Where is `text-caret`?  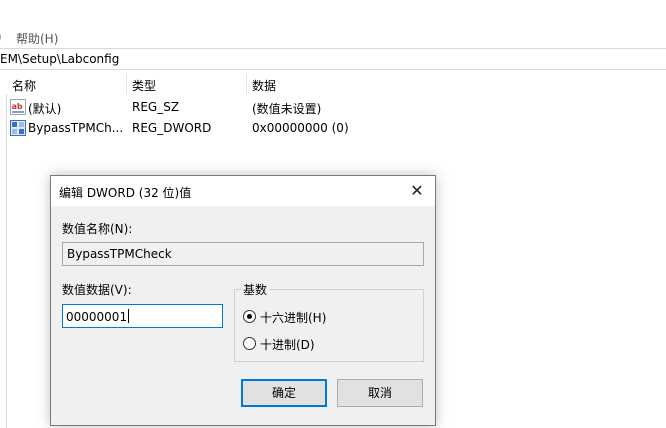
text-caret is located at coordinates (129, 316).